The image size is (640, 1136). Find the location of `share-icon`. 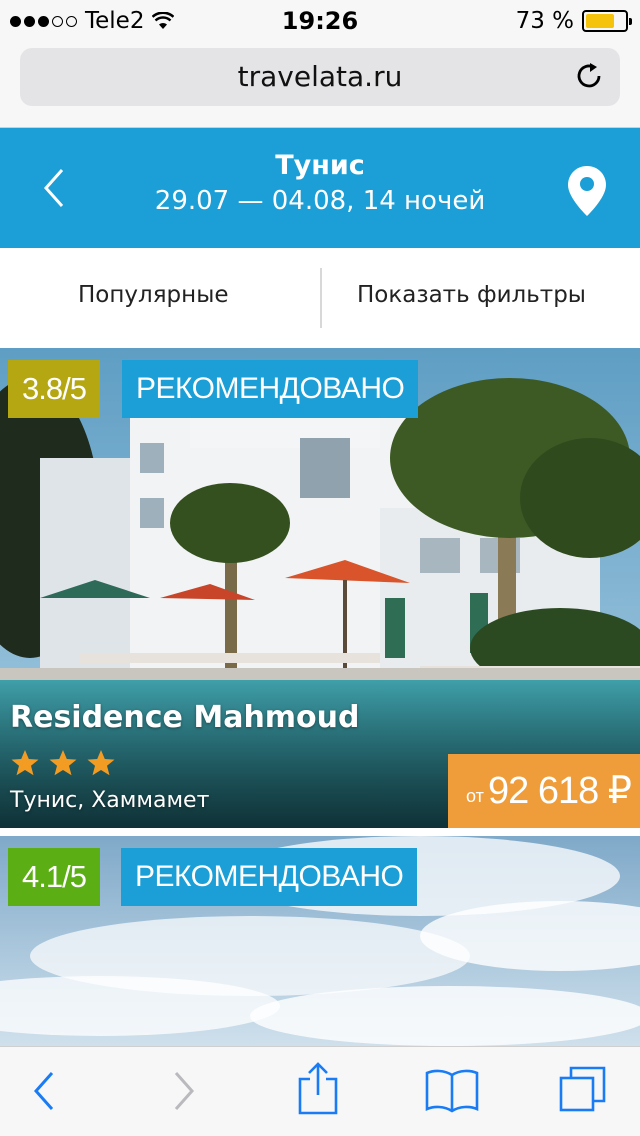

share-icon is located at coordinates (318, 1089).